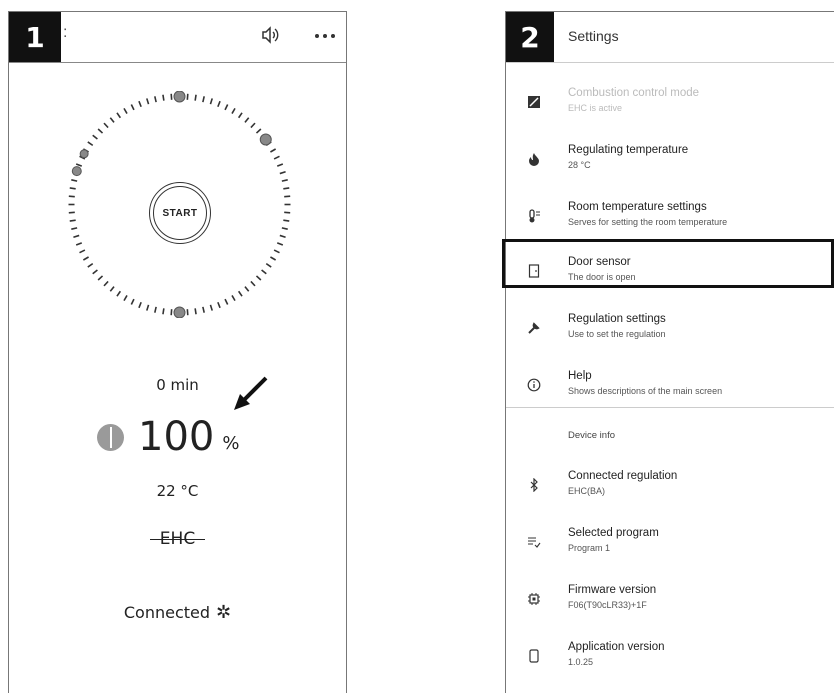 The image size is (834, 693). I want to click on program-list-icon, so click(534, 542).